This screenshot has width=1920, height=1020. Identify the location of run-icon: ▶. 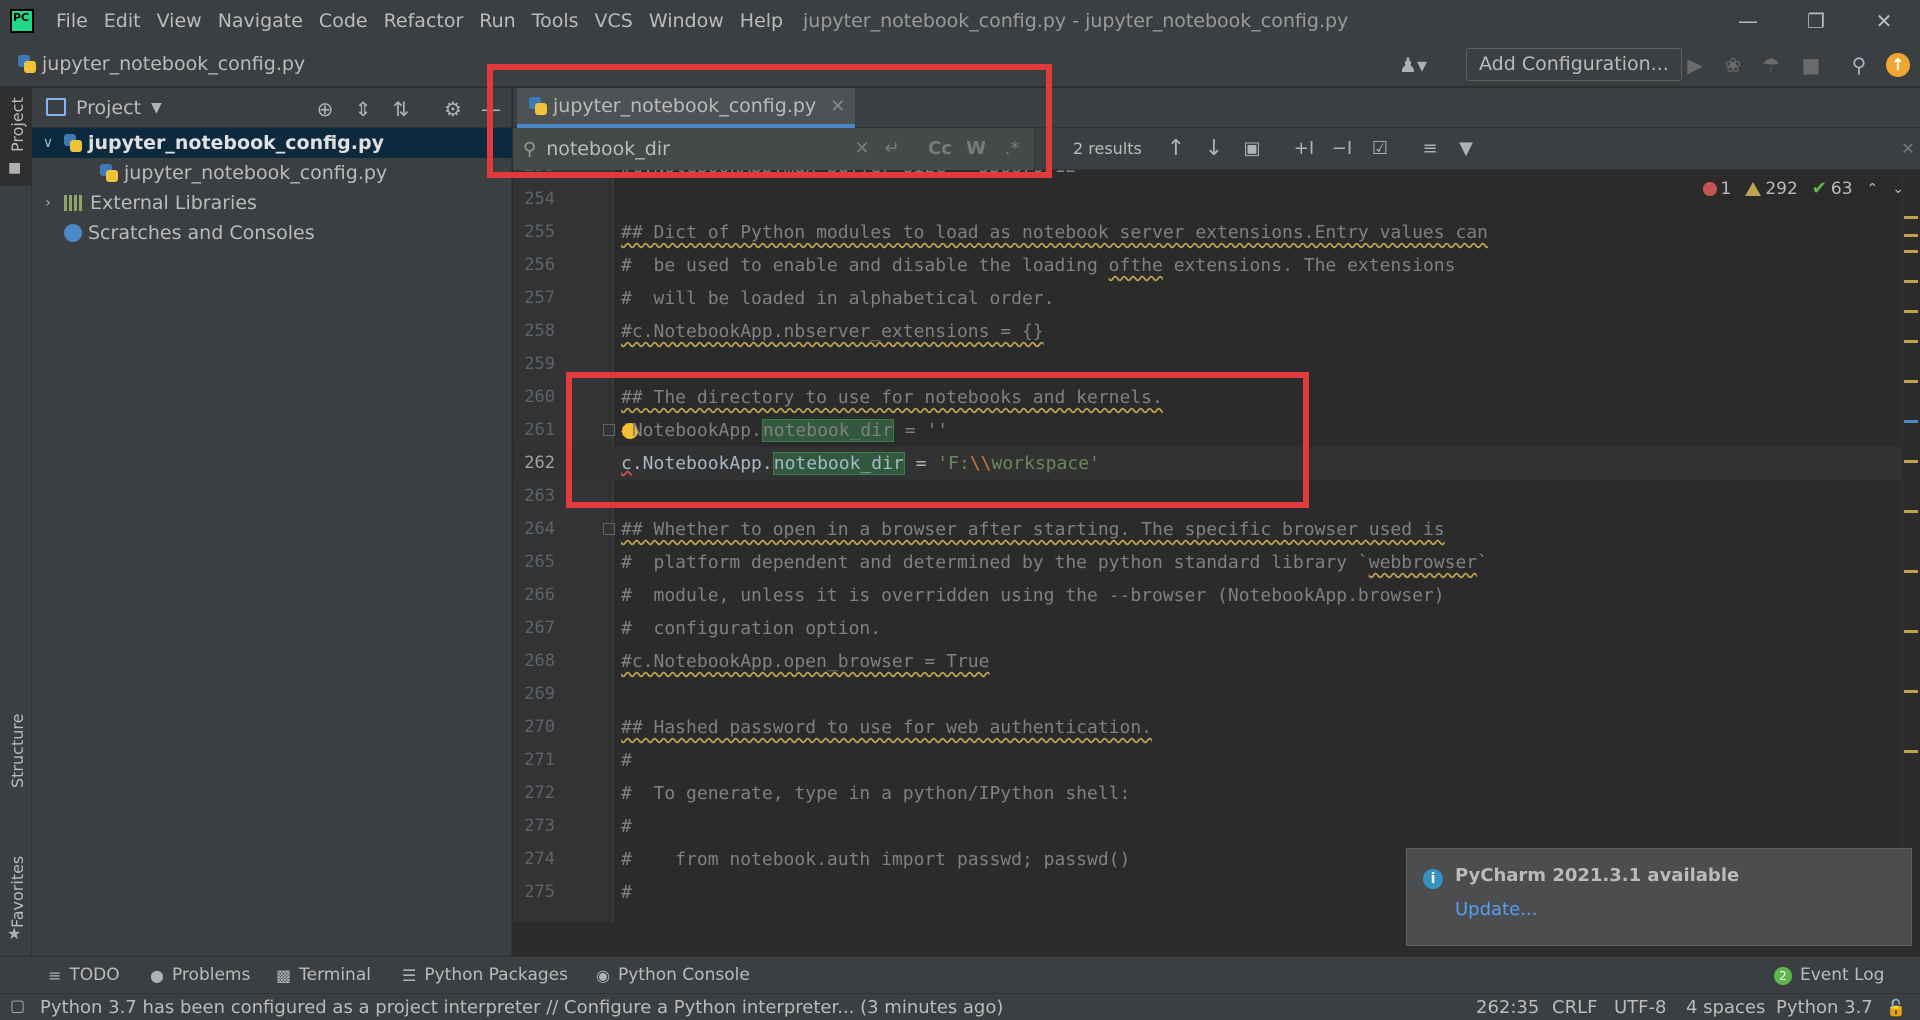
(1695, 65).